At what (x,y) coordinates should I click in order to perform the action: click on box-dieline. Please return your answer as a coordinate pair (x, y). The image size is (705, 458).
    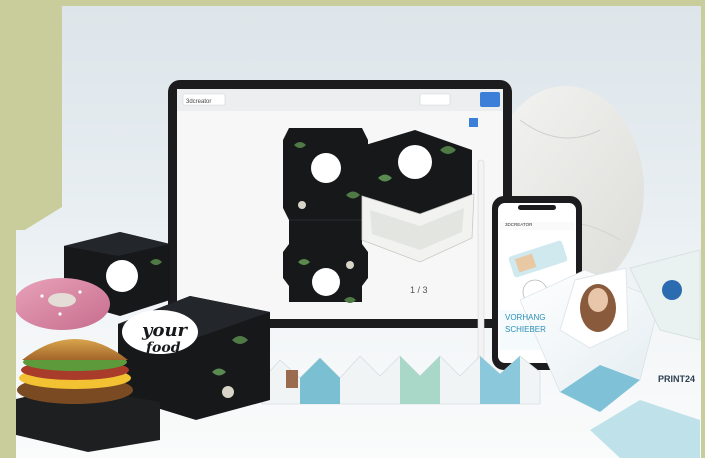
    Looking at the image, I should click on (325, 215).